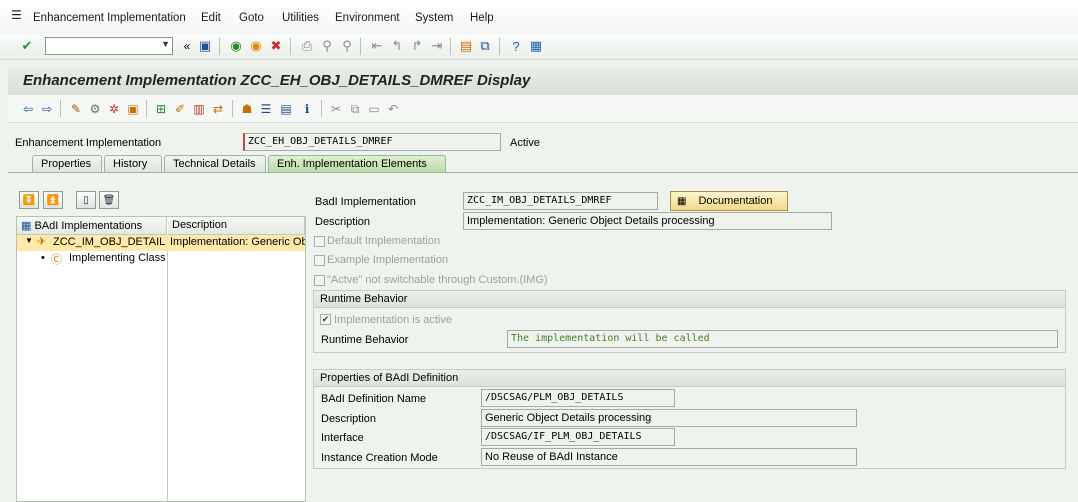 This screenshot has height=502, width=1078. Describe the element at coordinates (319, 260) in the screenshot. I see `example-implementation-checkbox` at that location.